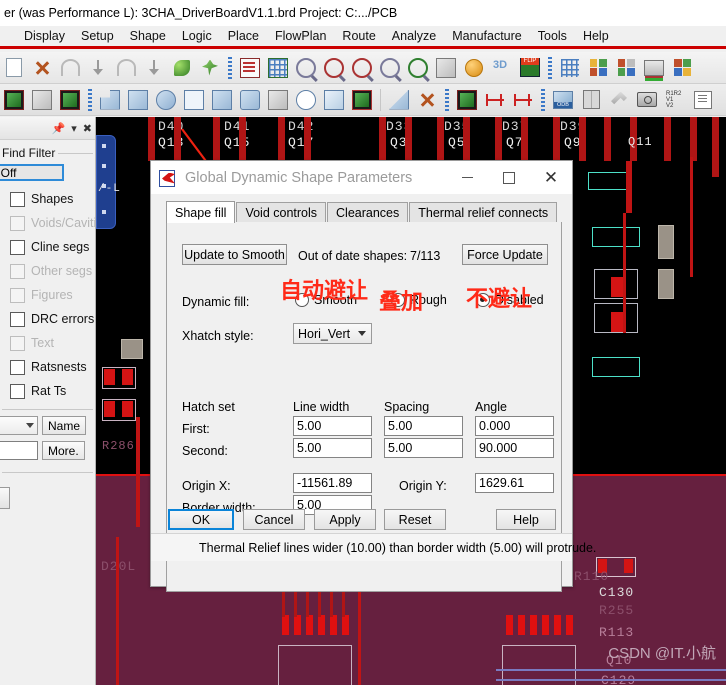 This screenshot has width=726, height=685. I want to click on maximize-icon, so click(509, 177).